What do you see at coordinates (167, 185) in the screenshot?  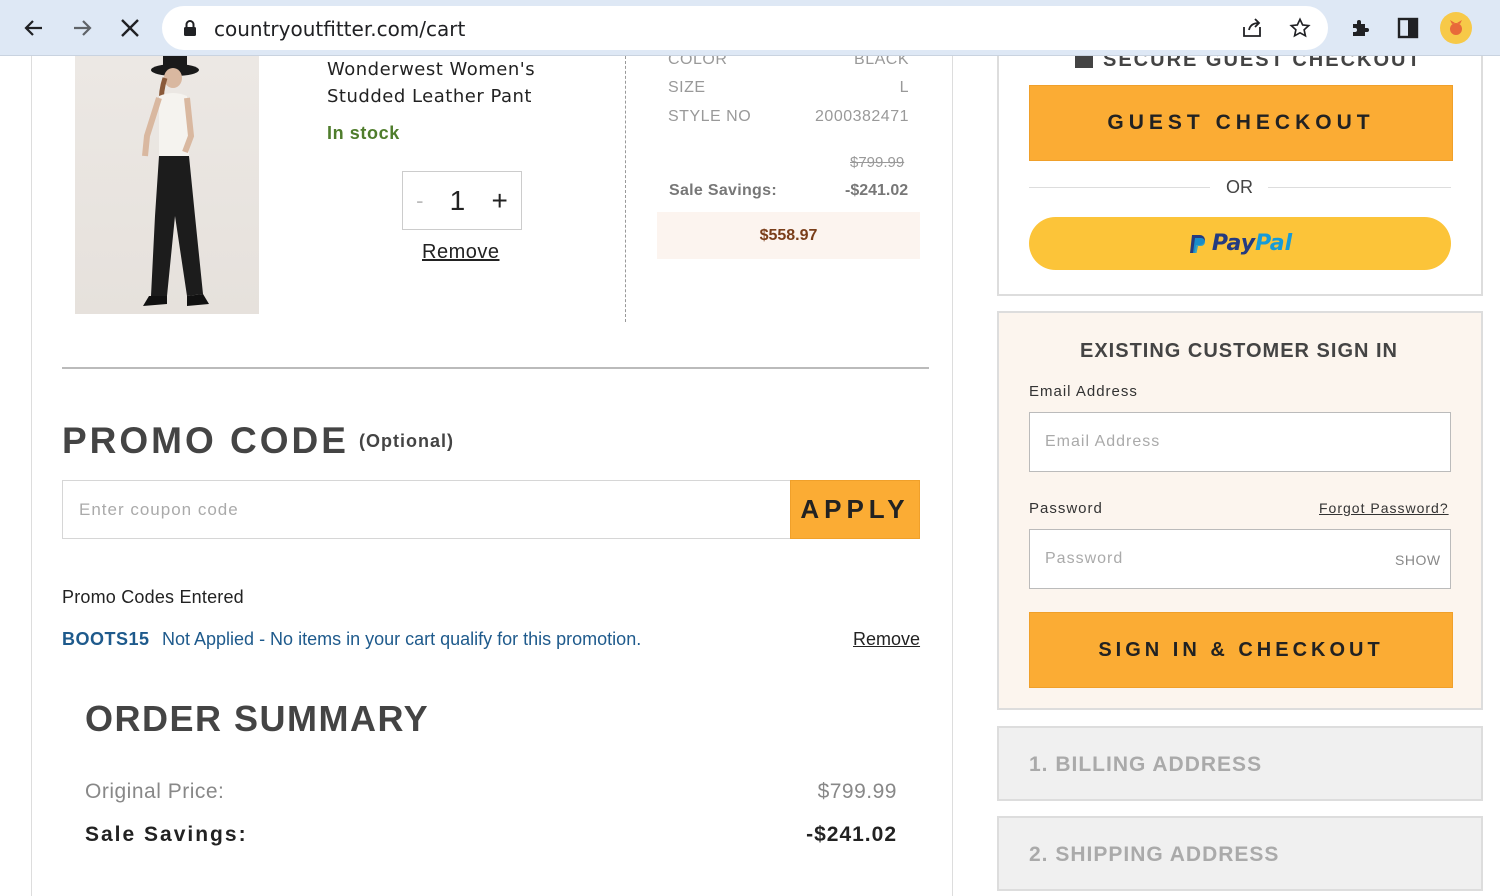 I see `product-image` at bounding box center [167, 185].